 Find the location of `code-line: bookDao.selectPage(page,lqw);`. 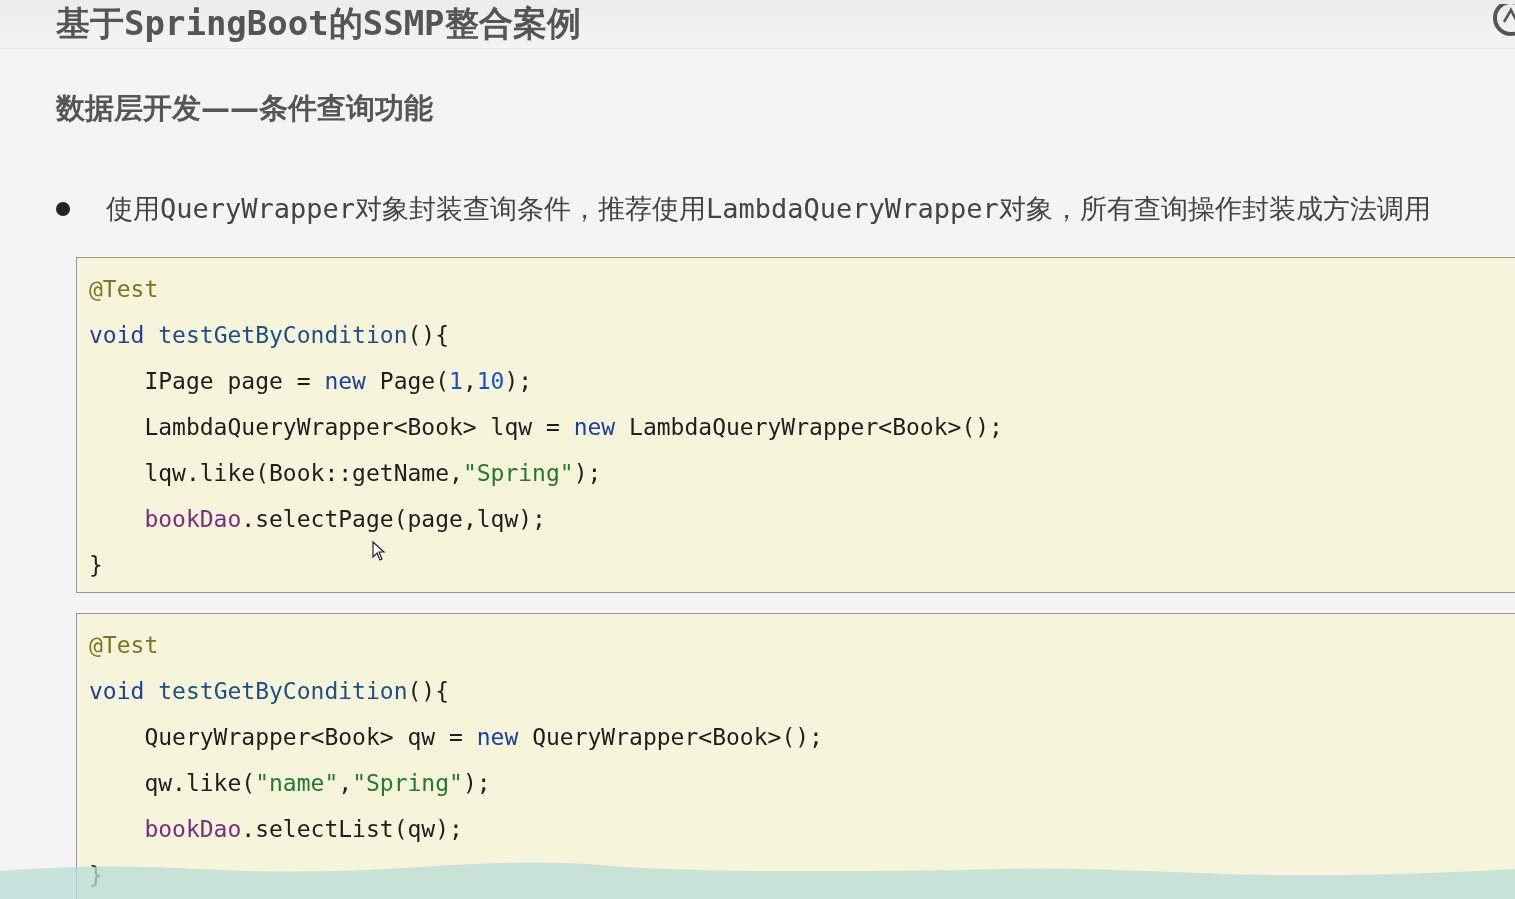

code-line: bookDao.selectPage(page,lqw); is located at coordinates (344, 519).